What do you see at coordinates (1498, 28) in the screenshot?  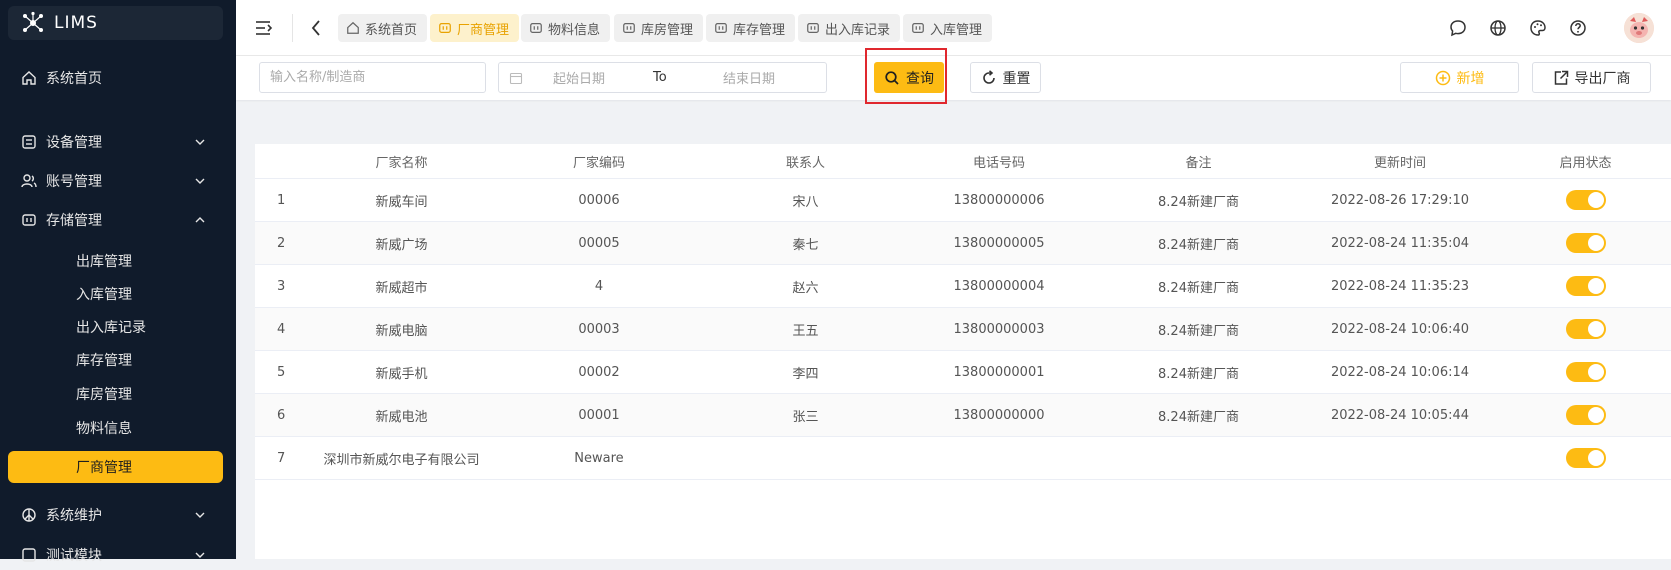 I see `globe-icon` at bounding box center [1498, 28].